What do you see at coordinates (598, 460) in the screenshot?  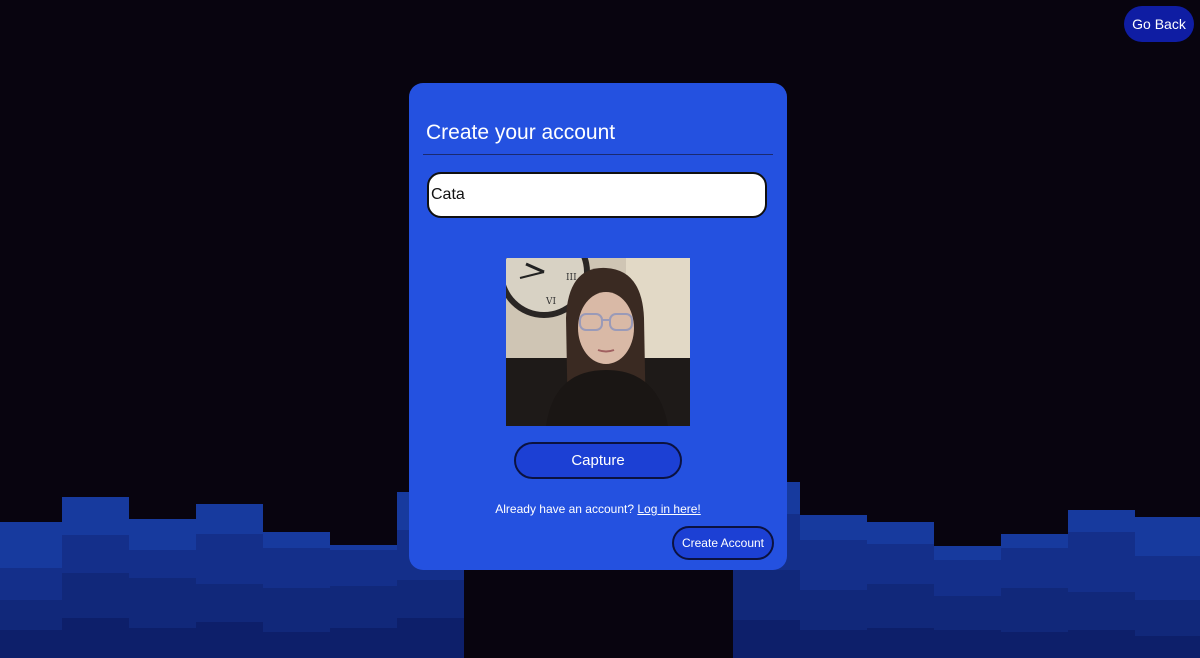 I see `capture-button: Capture` at bounding box center [598, 460].